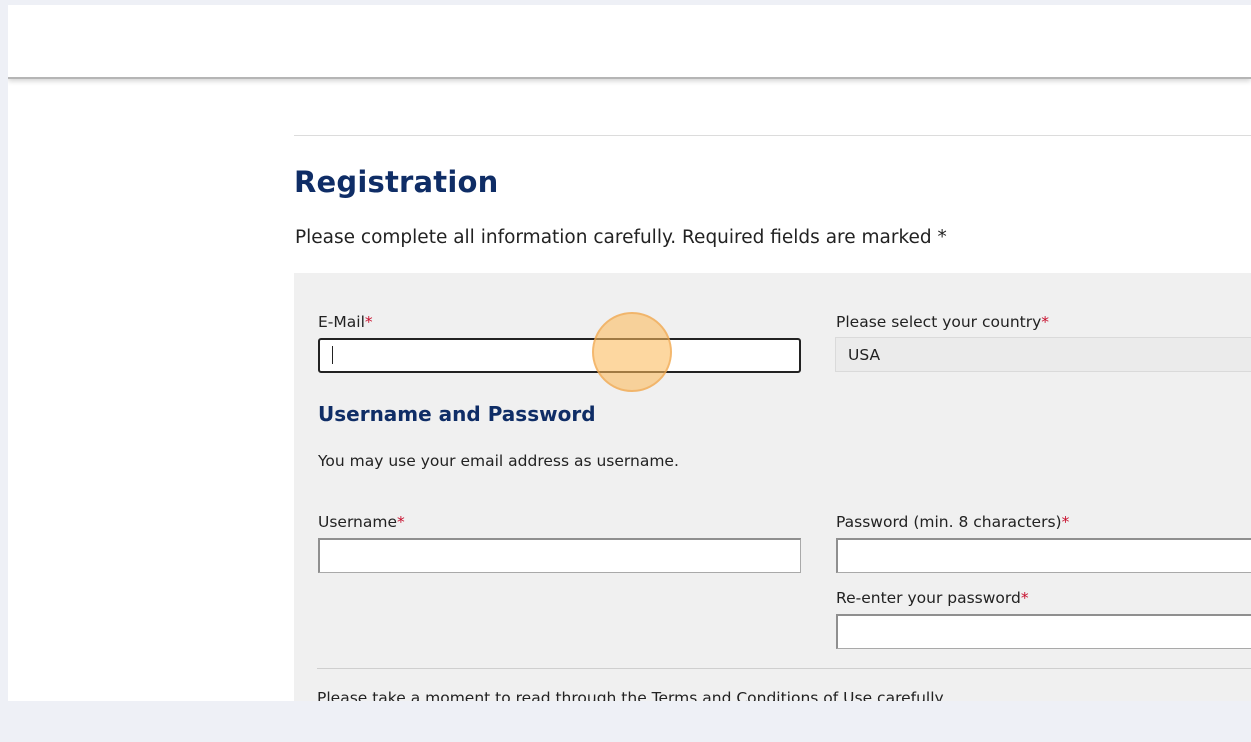  I want to click on username-label-text: Username, so click(358, 522).